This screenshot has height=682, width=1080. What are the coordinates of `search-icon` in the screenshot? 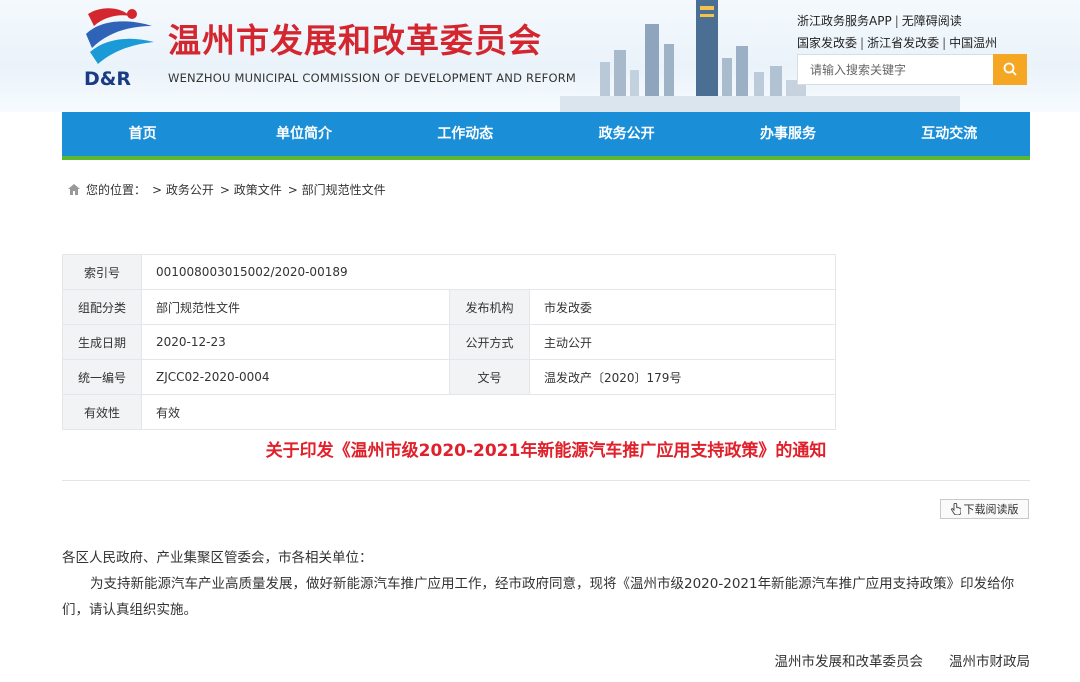 It's located at (1010, 69).